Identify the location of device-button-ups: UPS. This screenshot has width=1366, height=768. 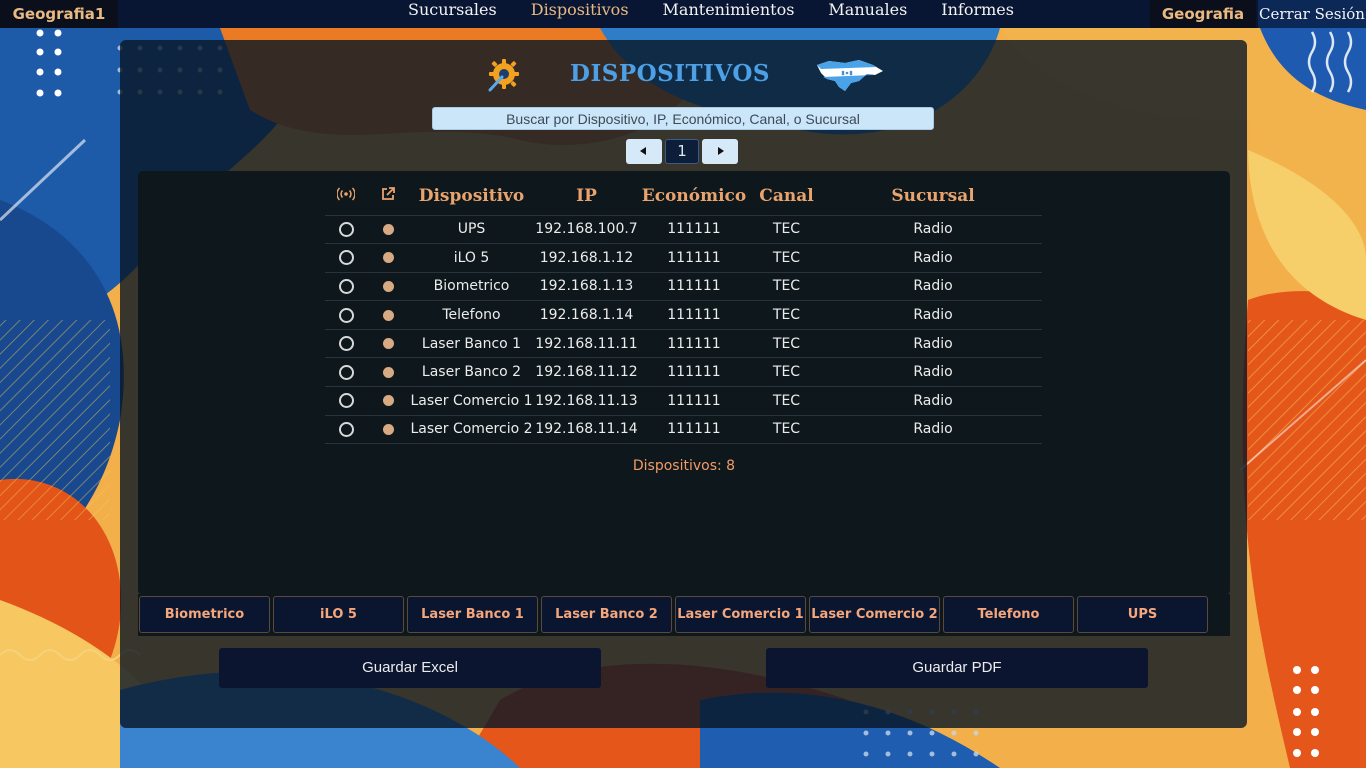
(1142, 614).